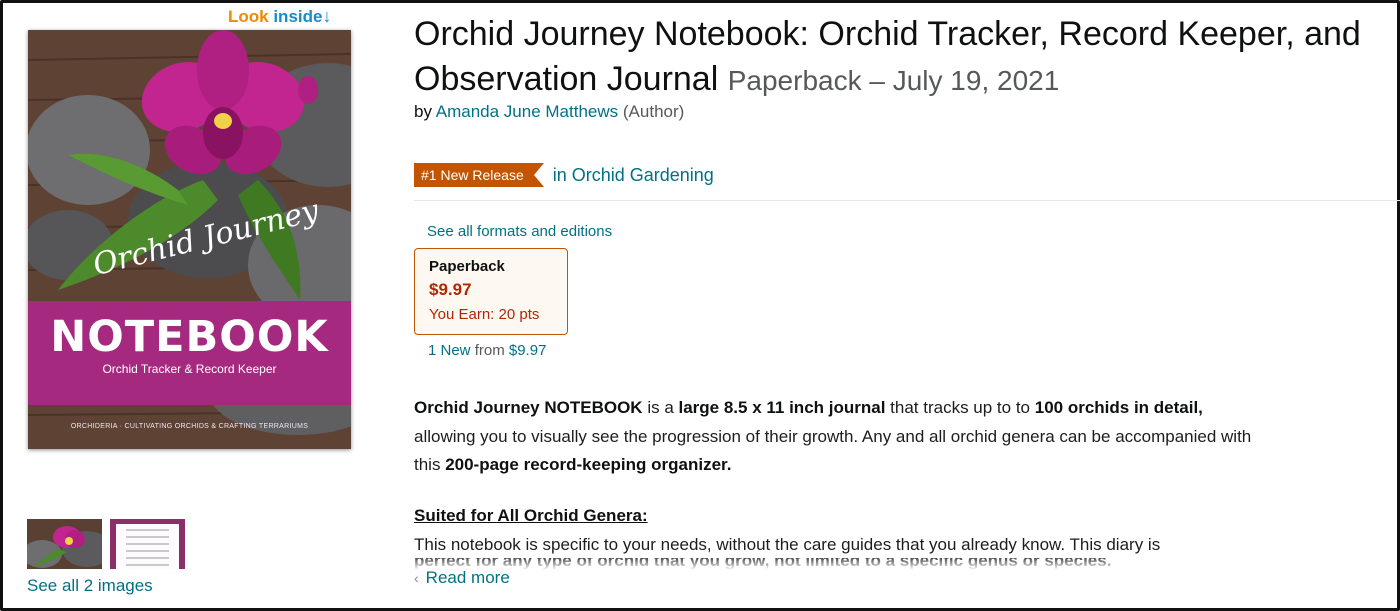  I want to click on best-seller-badge-row: #1 New Release in Orchid Gardening, so click(564, 175).